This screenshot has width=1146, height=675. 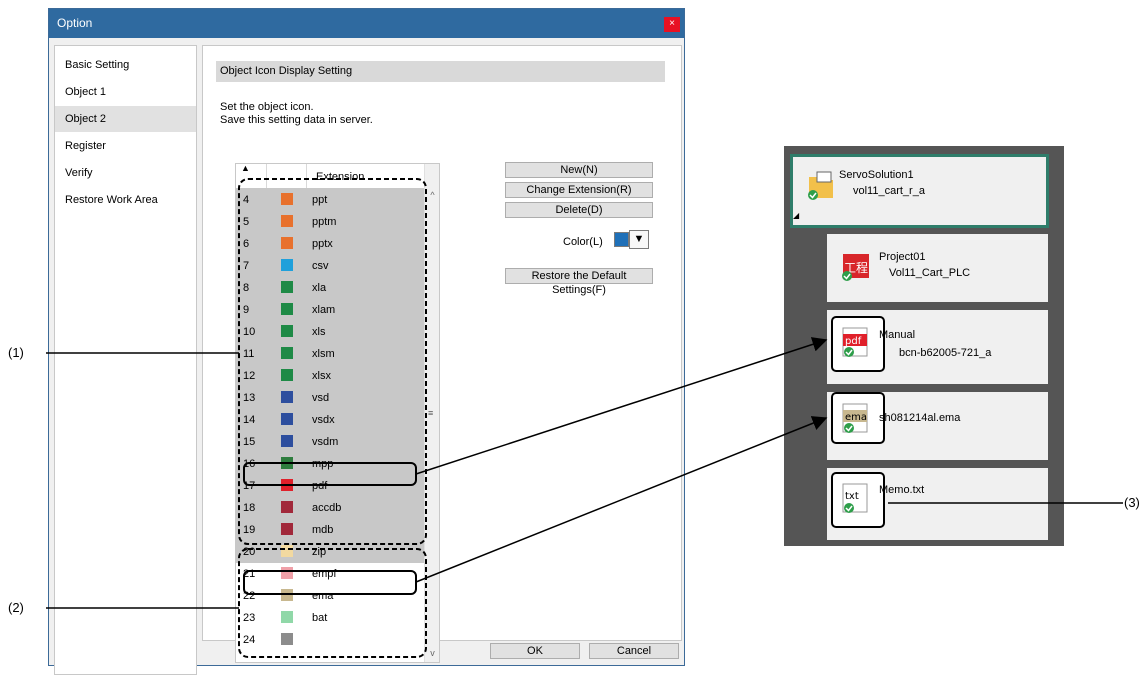 What do you see at coordinates (332, 361) in the screenshot?
I see `group-1-outline` at bounding box center [332, 361].